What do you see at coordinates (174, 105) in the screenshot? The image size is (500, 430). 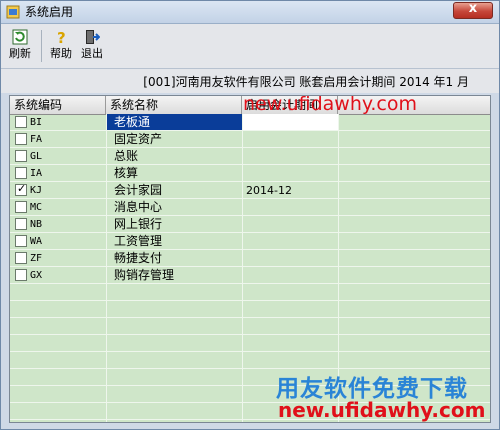 I see `column-header-name: 系统名称` at bounding box center [174, 105].